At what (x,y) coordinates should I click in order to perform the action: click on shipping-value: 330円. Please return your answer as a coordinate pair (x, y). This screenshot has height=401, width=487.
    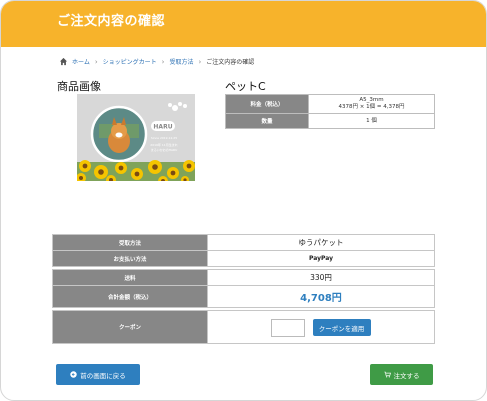
    Looking at the image, I should click on (321, 277).